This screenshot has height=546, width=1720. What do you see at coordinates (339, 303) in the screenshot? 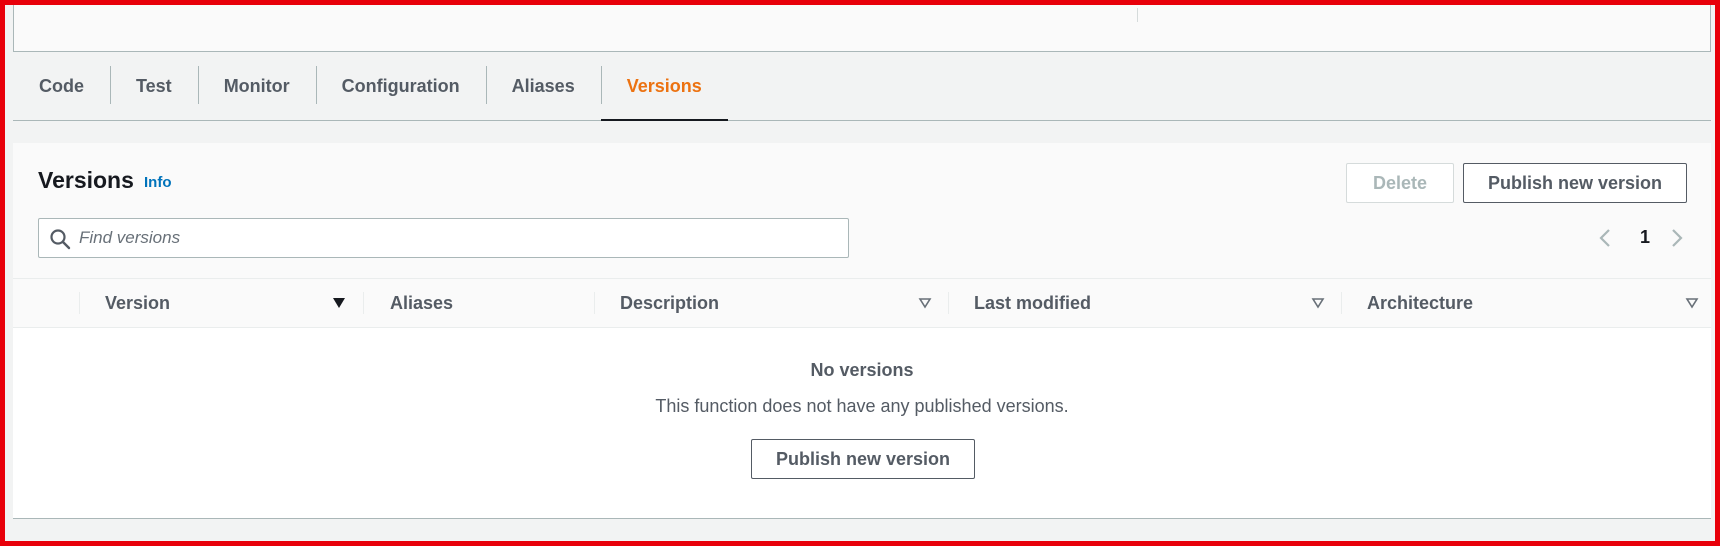
I see `caret-down-filled-icon` at bounding box center [339, 303].